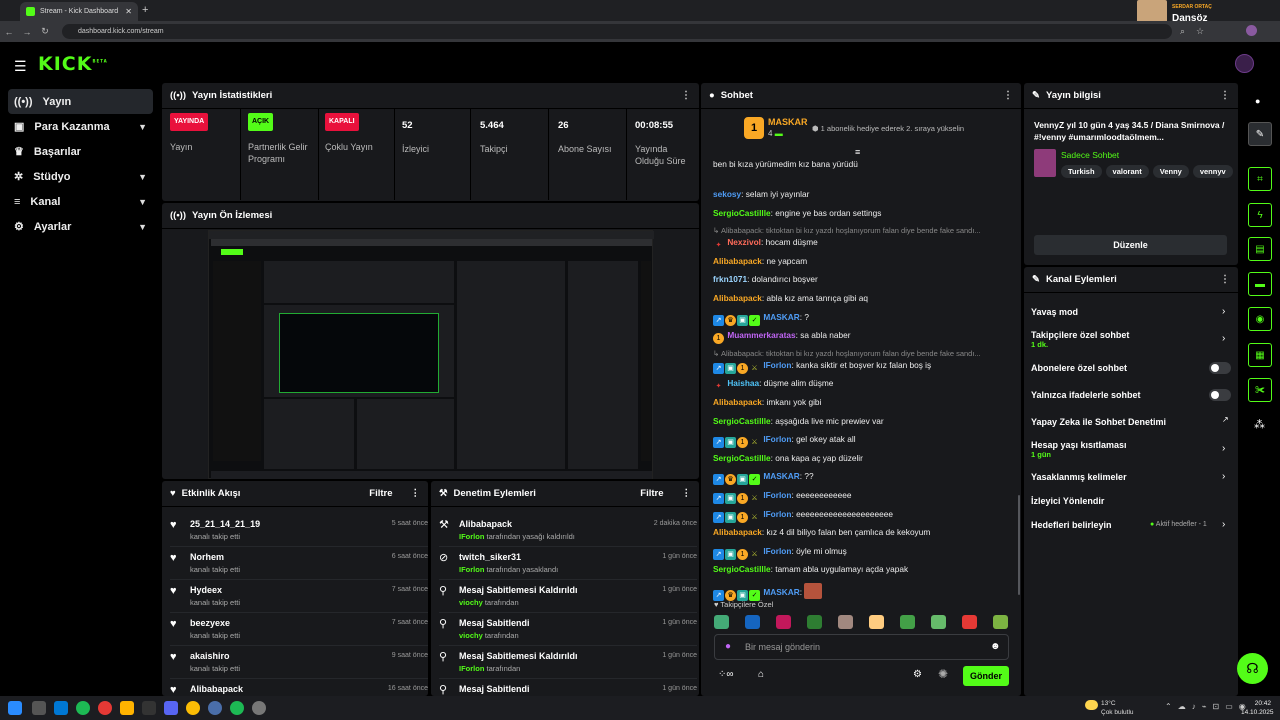 The image size is (1280, 720). I want to click on support-headset-icon: ☊, so click(1252, 668).